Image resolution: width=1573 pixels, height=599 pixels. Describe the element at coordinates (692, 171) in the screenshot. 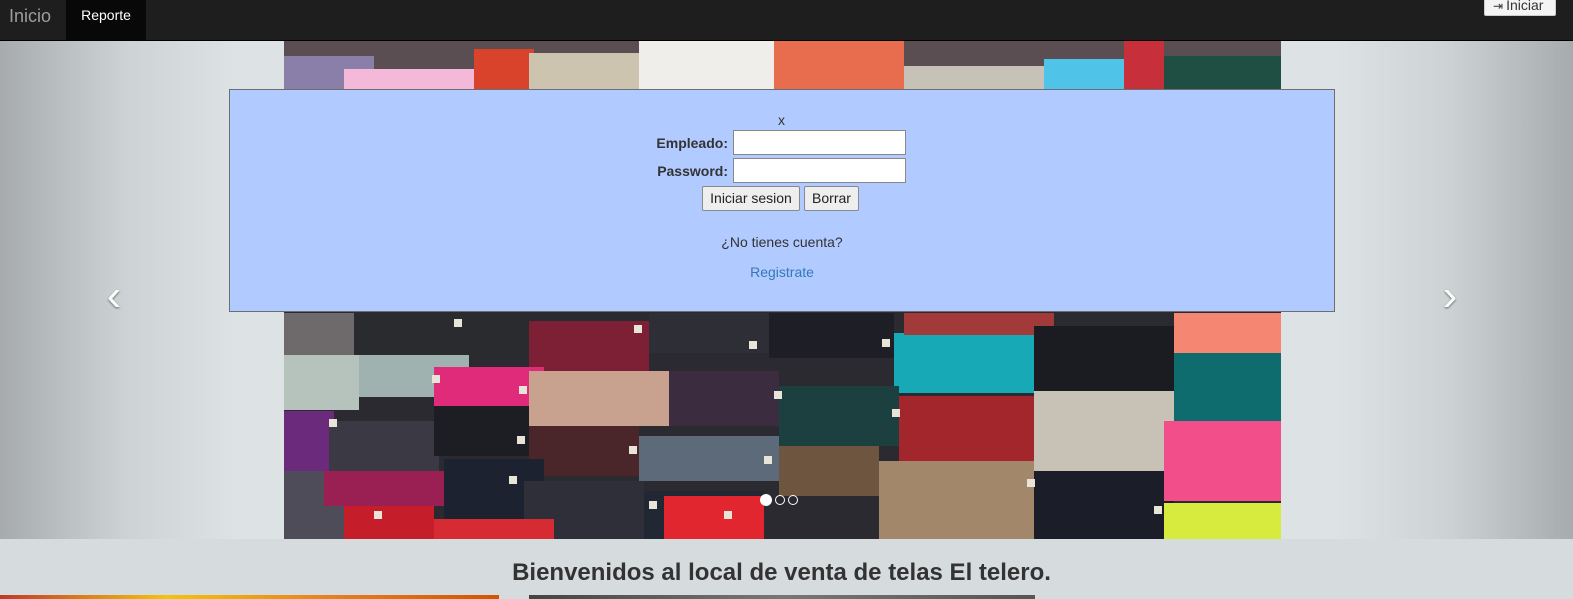

I see `password-label: Password:` at that location.